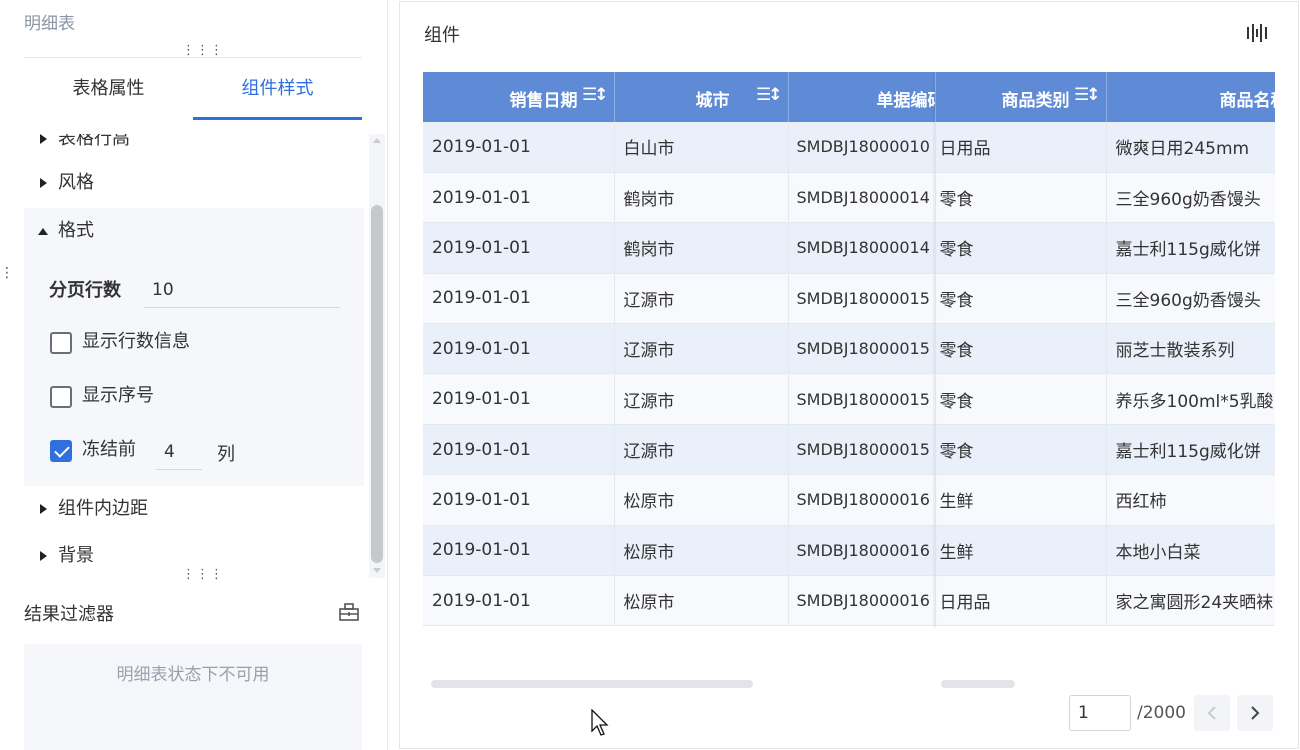  What do you see at coordinates (179, 452) in the screenshot?
I see `freeze-columns-input` at bounding box center [179, 452].